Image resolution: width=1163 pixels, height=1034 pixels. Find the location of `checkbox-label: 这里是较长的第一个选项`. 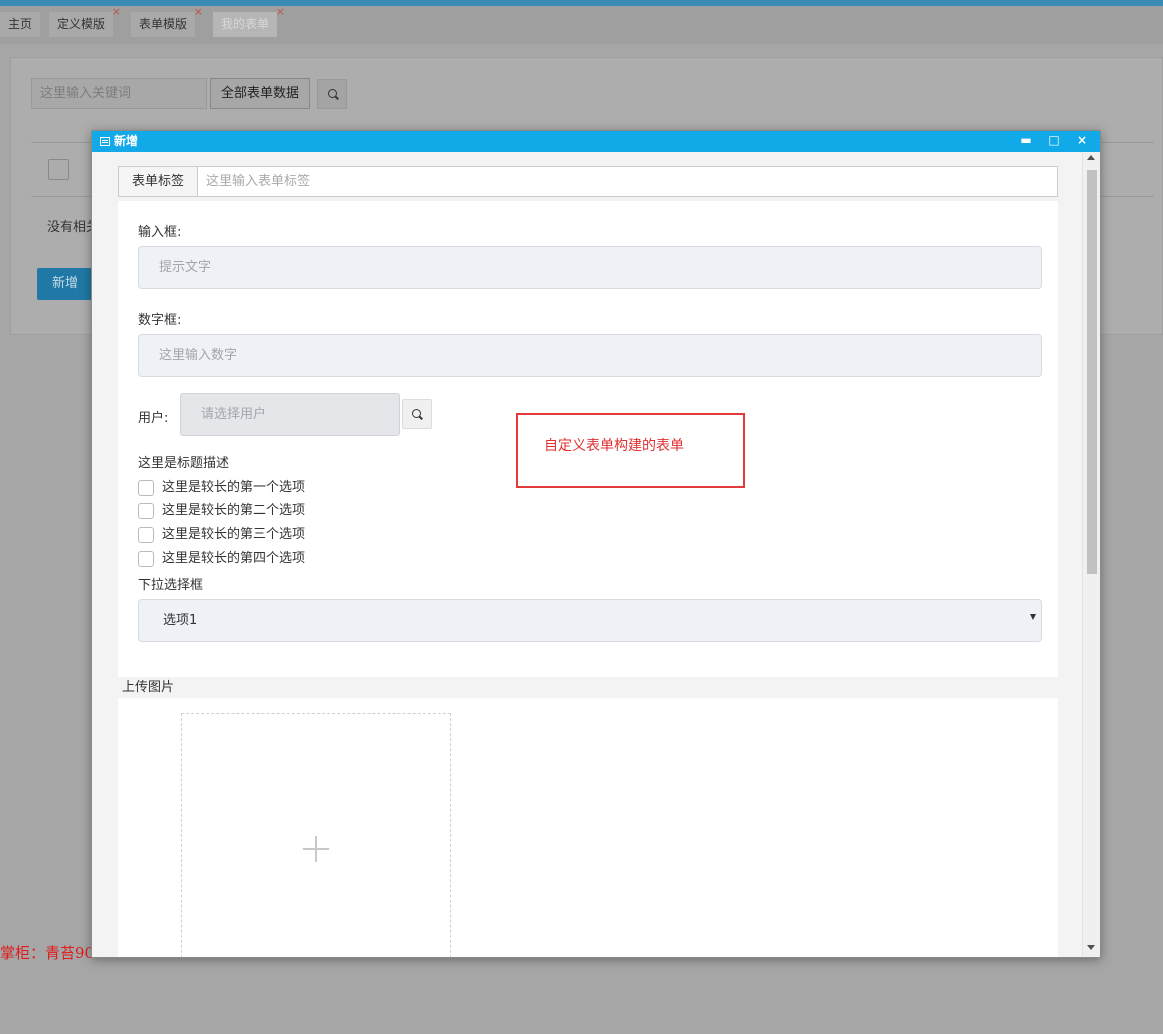

checkbox-label: 这里是较长的第一个选项 is located at coordinates (234, 487).